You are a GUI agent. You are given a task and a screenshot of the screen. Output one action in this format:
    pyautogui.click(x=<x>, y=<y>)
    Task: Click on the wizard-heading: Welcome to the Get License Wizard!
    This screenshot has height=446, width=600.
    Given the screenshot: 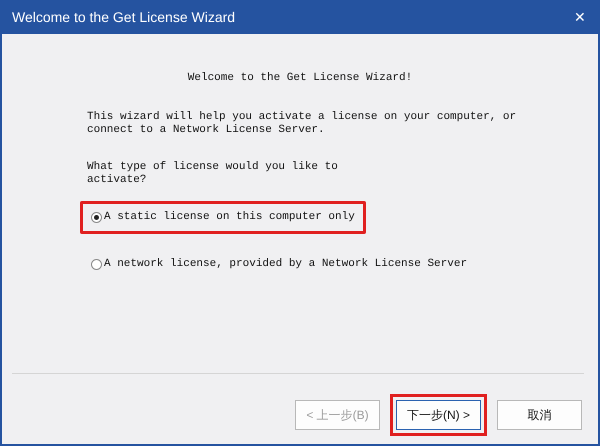 What is the action you would take?
    pyautogui.click(x=300, y=78)
    